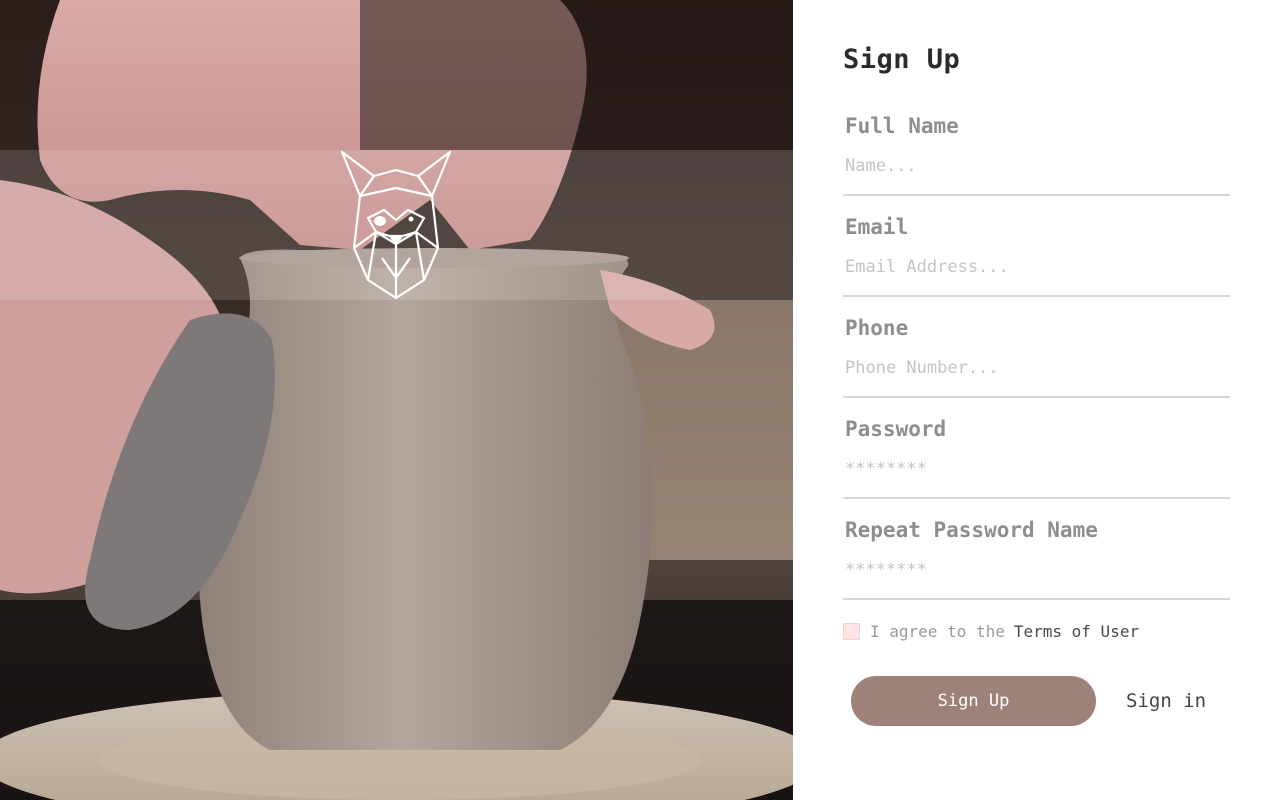  I want to click on page-title: Sign Up, so click(902, 59).